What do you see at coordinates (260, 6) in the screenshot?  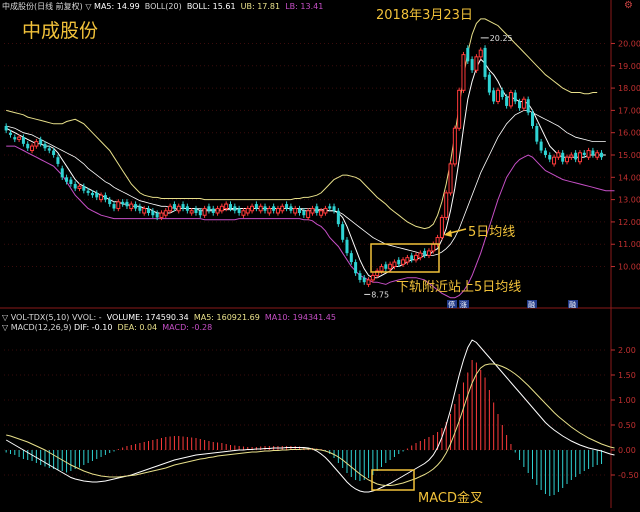 I see `ub-readout: UB: 17.81` at bounding box center [260, 6].